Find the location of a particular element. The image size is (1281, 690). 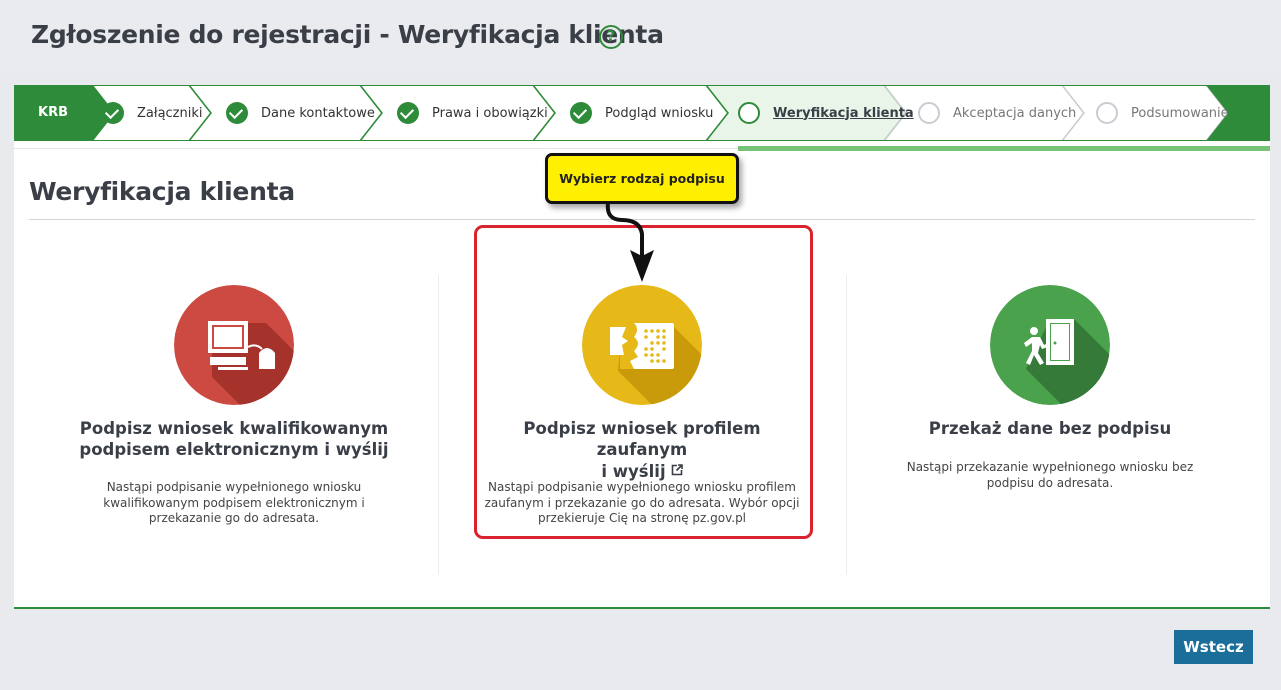

current-step-indicator is located at coordinates (1004, 148).